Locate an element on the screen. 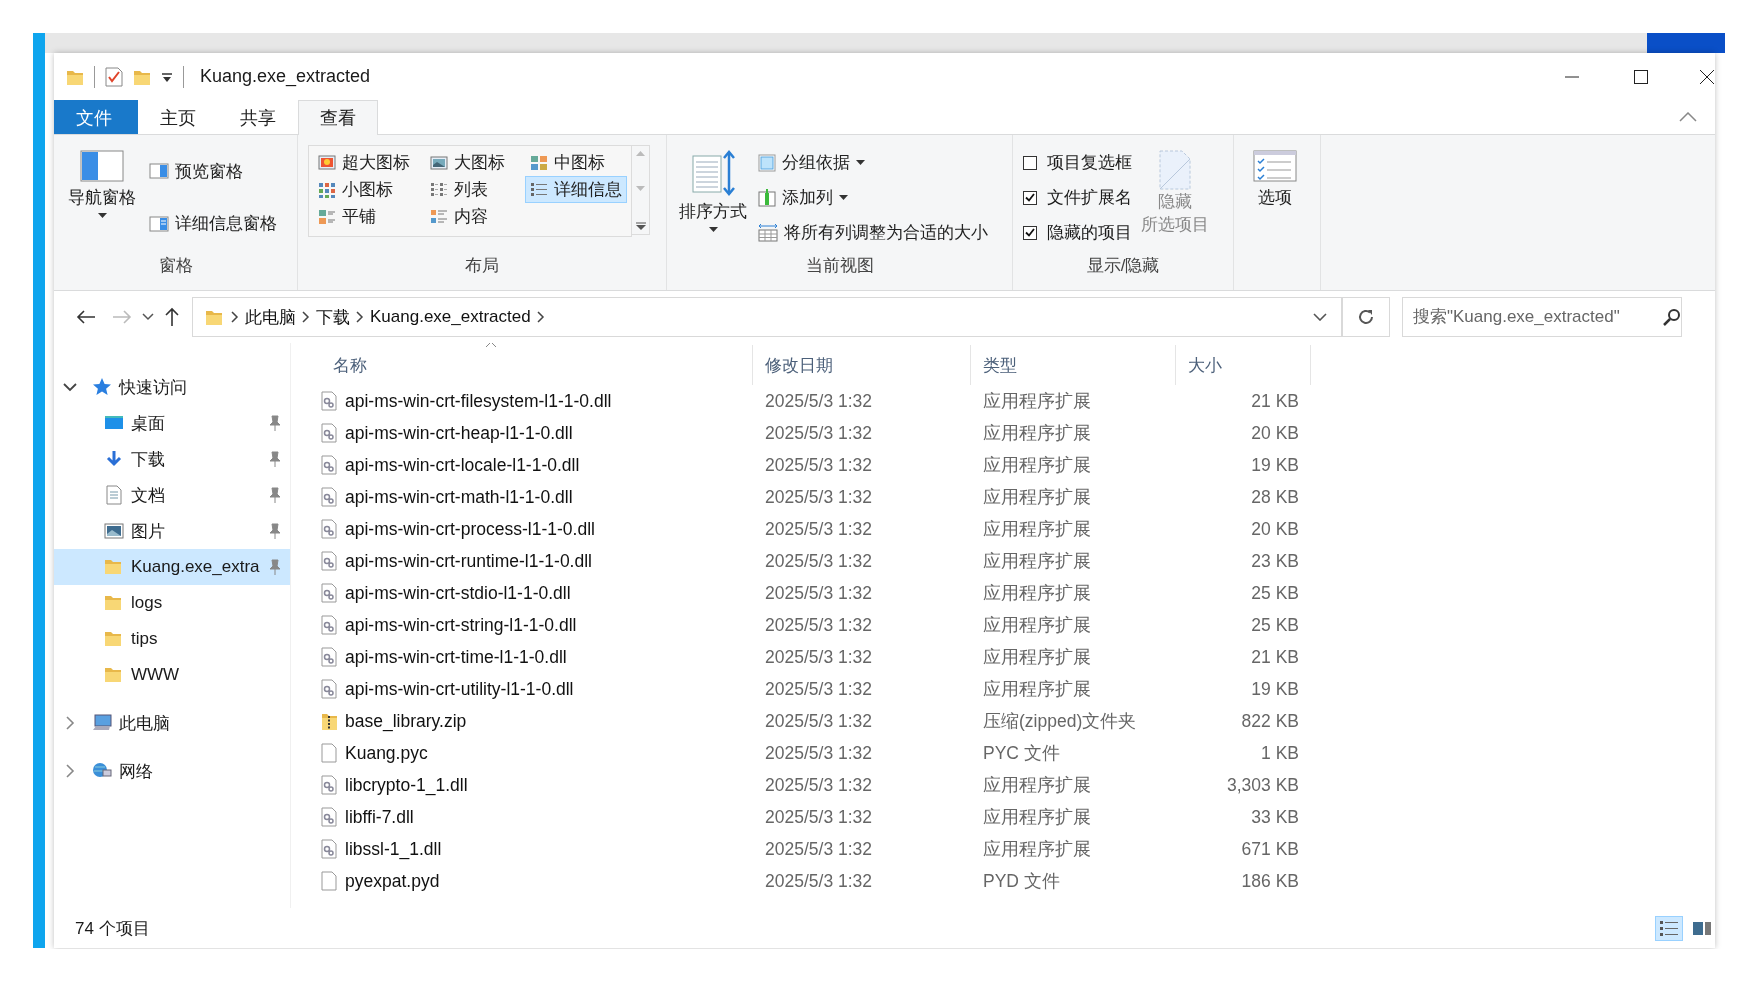  details-view-icon is located at coordinates (1669, 928).